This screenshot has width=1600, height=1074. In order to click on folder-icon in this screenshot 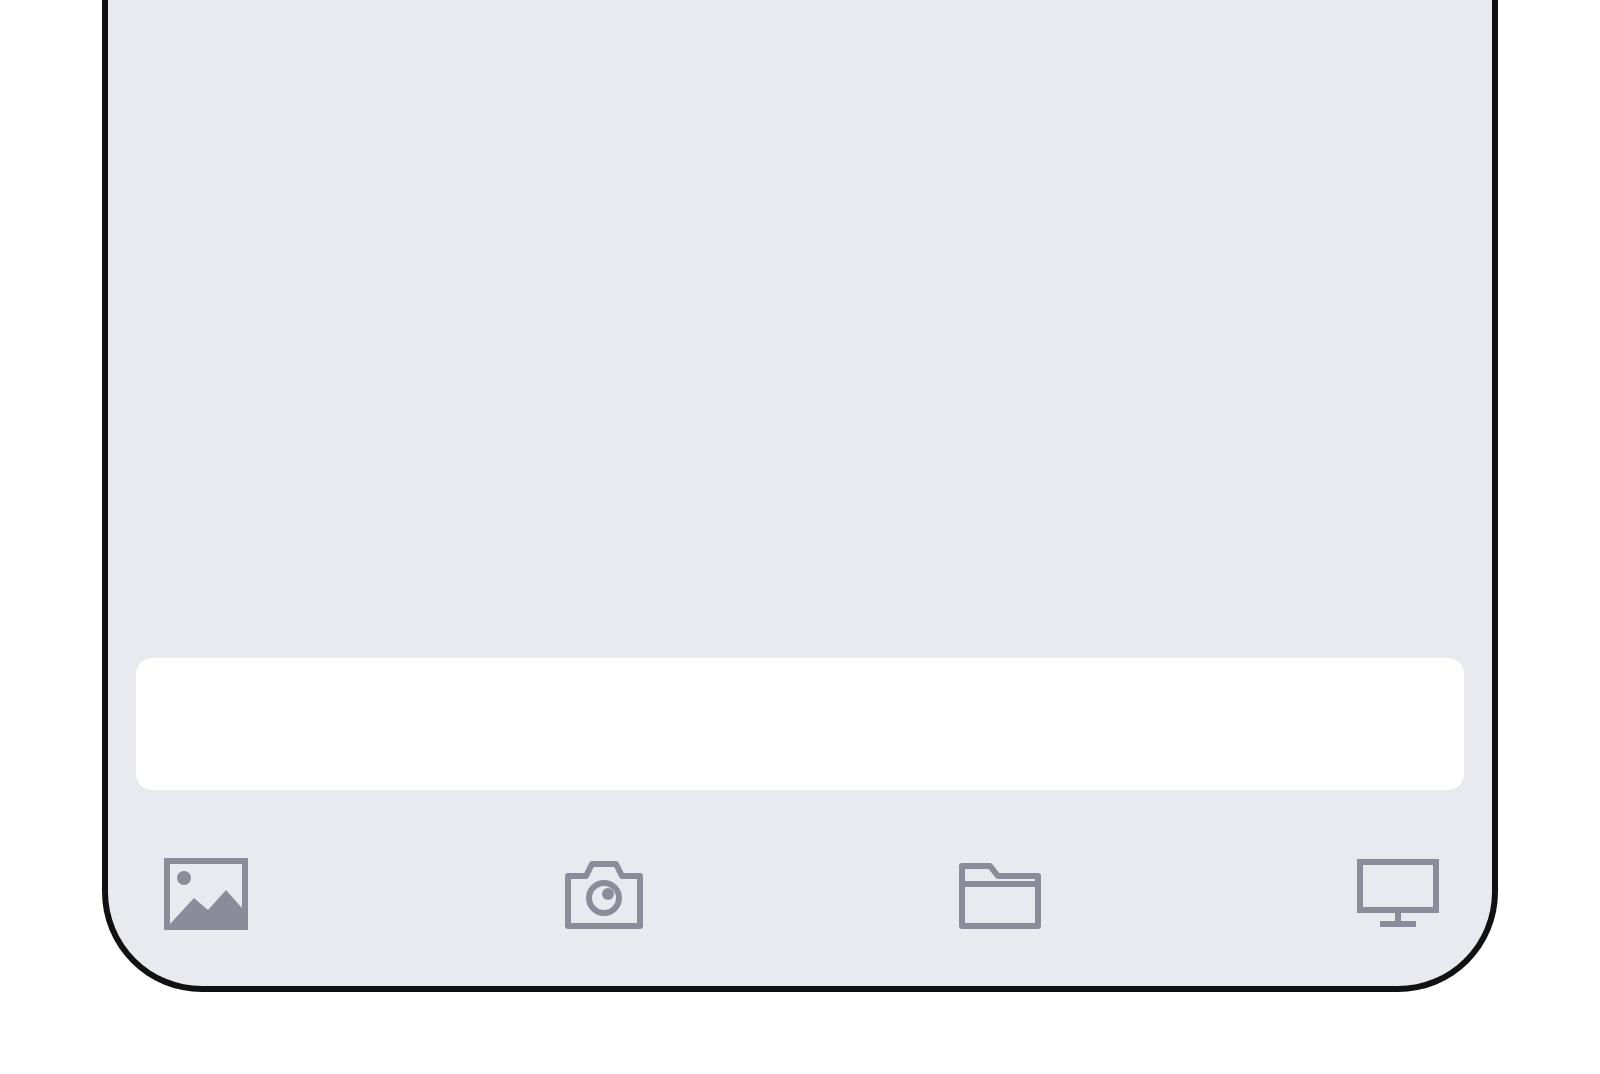, I will do `click(1000, 894)`.